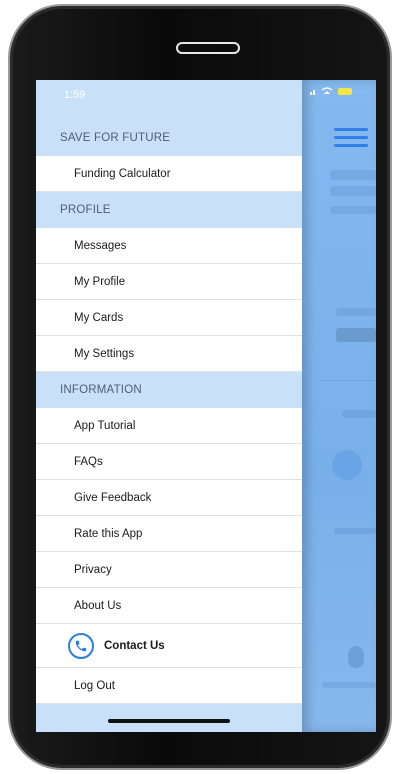 This screenshot has width=399, height=774. Describe the element at coordinates (134, 645) in the screenshot. I see `contact-us-label: Contact Us` at that location.